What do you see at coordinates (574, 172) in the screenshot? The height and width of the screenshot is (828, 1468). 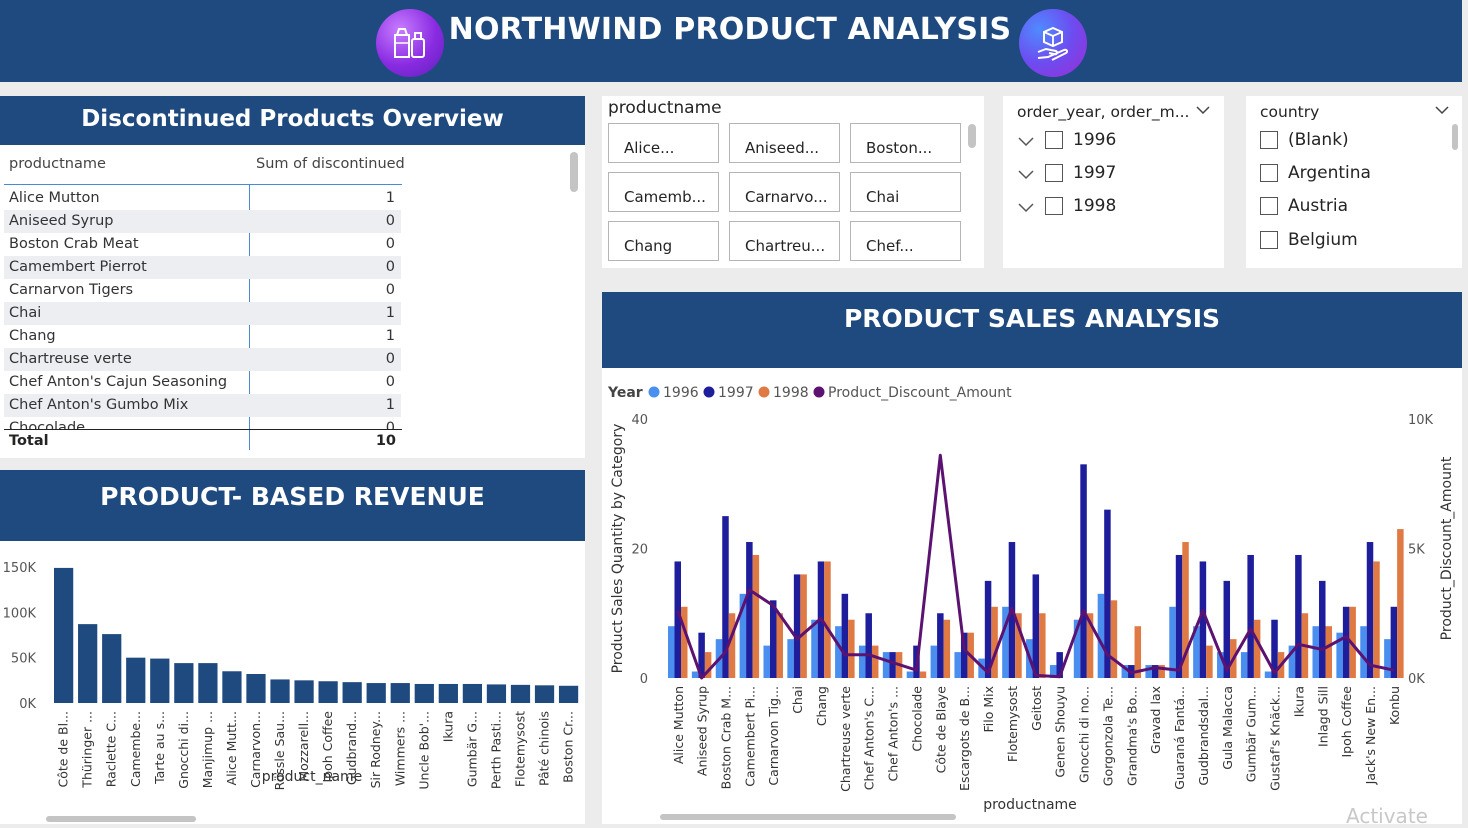 I see `table-scrollbar` at bounding box center [574, 172].